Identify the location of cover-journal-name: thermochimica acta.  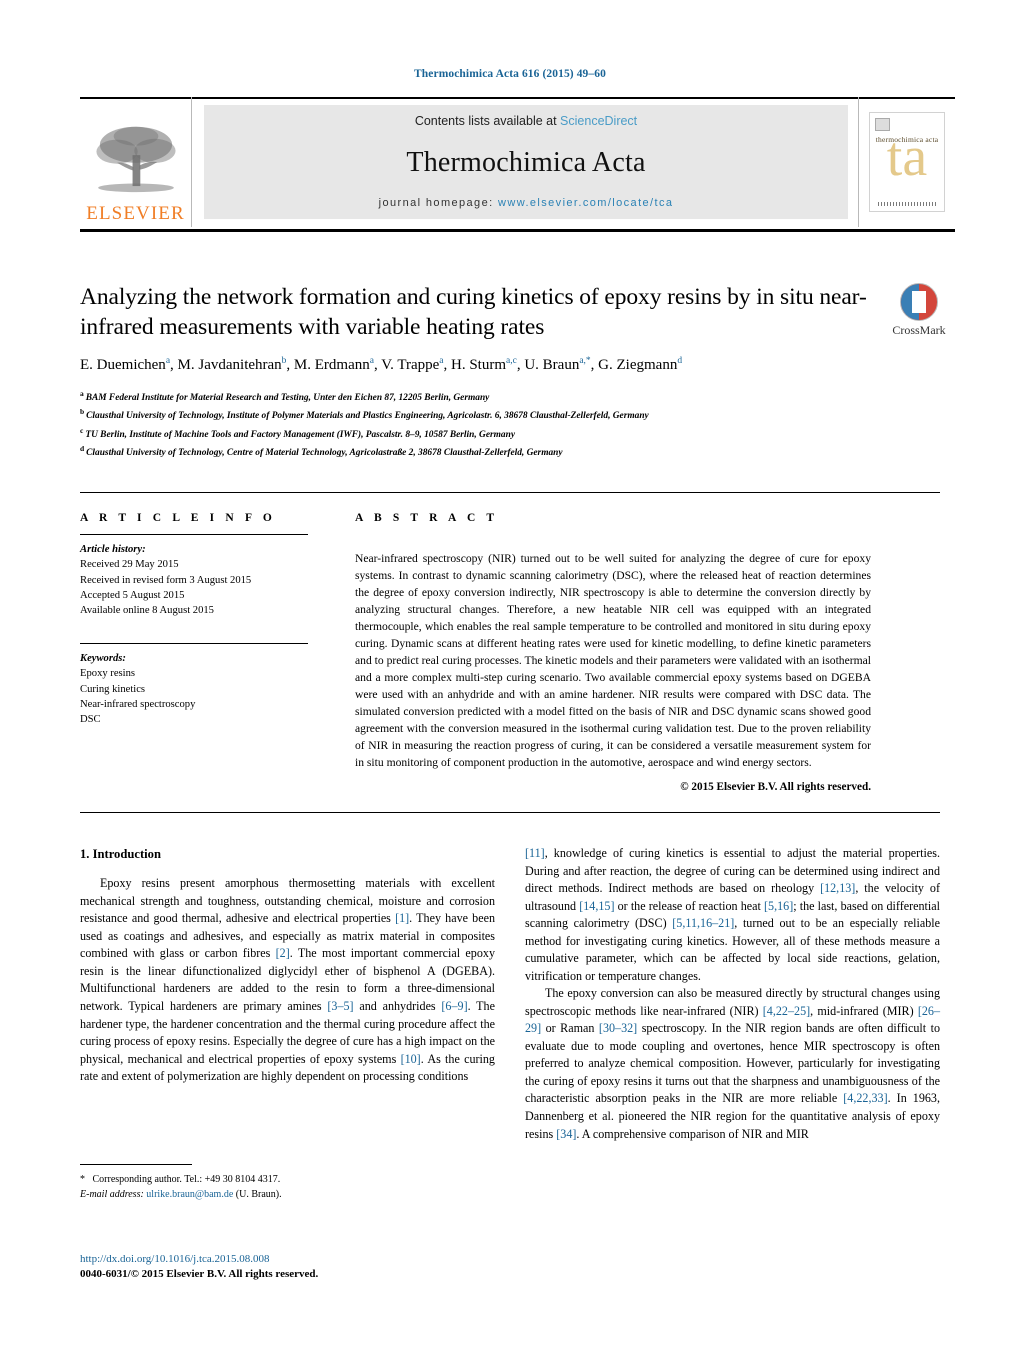
(907, 139).